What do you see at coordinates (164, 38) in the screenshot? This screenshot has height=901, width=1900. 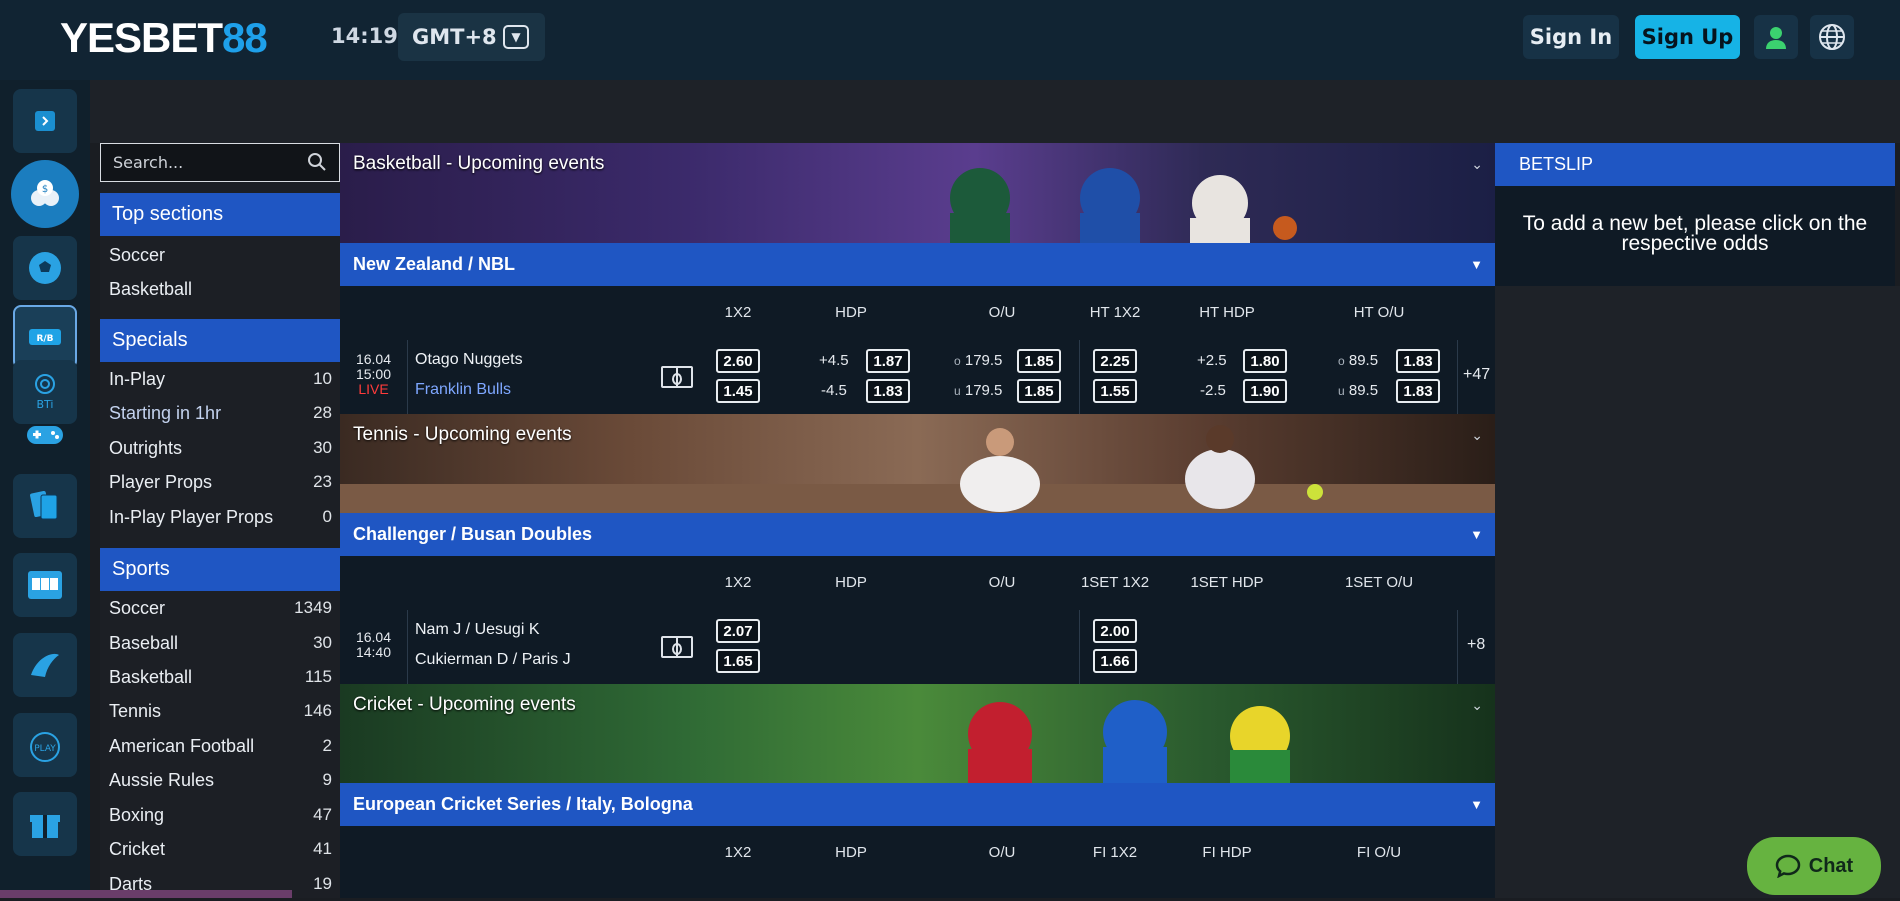 I see `site-logo: YESBET88` at bounding box center [164, 38].